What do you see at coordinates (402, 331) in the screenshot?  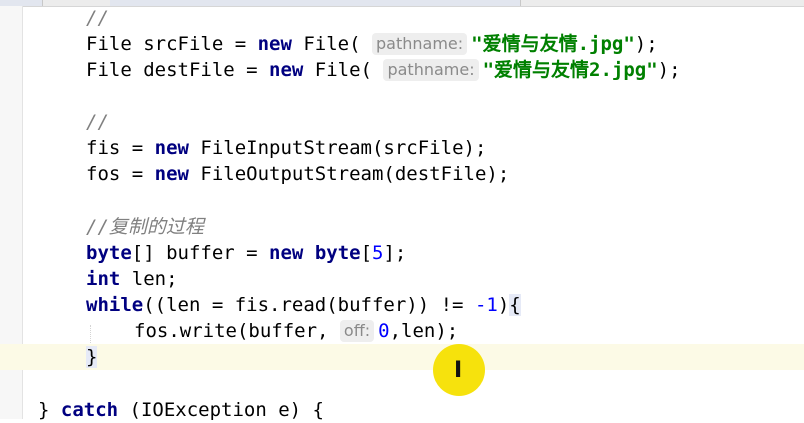 I see `code-line-13: fos.write(buffer, off: 0,len);` at bounding box center [402, 331].